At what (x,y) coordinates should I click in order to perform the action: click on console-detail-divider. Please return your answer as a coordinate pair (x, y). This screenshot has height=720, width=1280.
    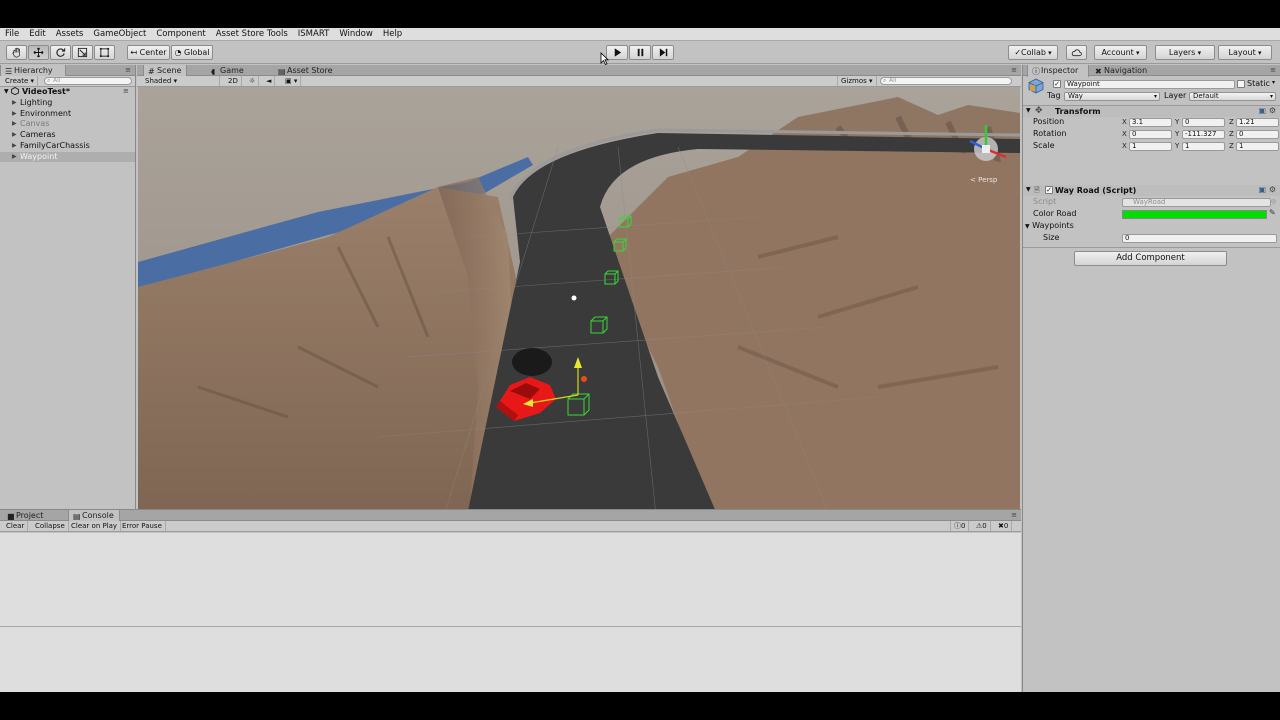
    Looking at the image, I should click on (510, 626).